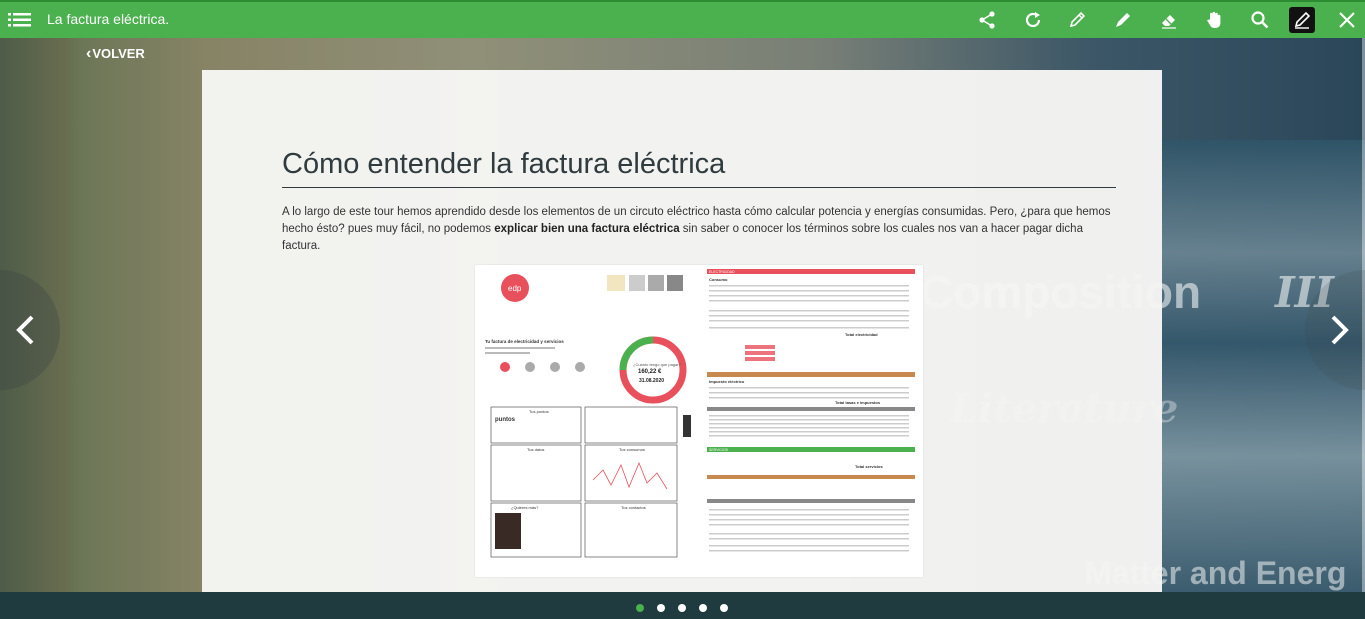 Image resolution: width=1365 pixels, height=619 pixels. What do you see at coordinates (542, 367) in the screenshot?
I see `invoice-icons` at bounding box center [542, 367].